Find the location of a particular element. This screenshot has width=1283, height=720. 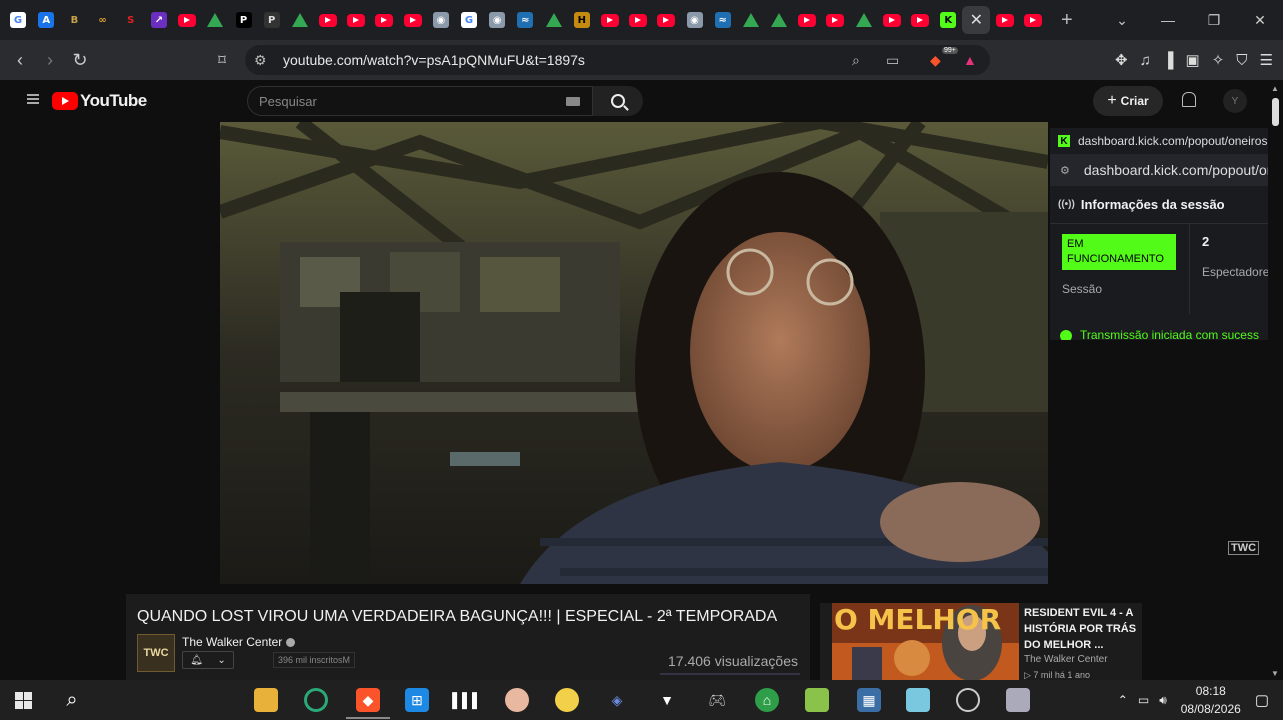

clock: 08:18 08/08/2026 is located at coordinates (1211, 700).